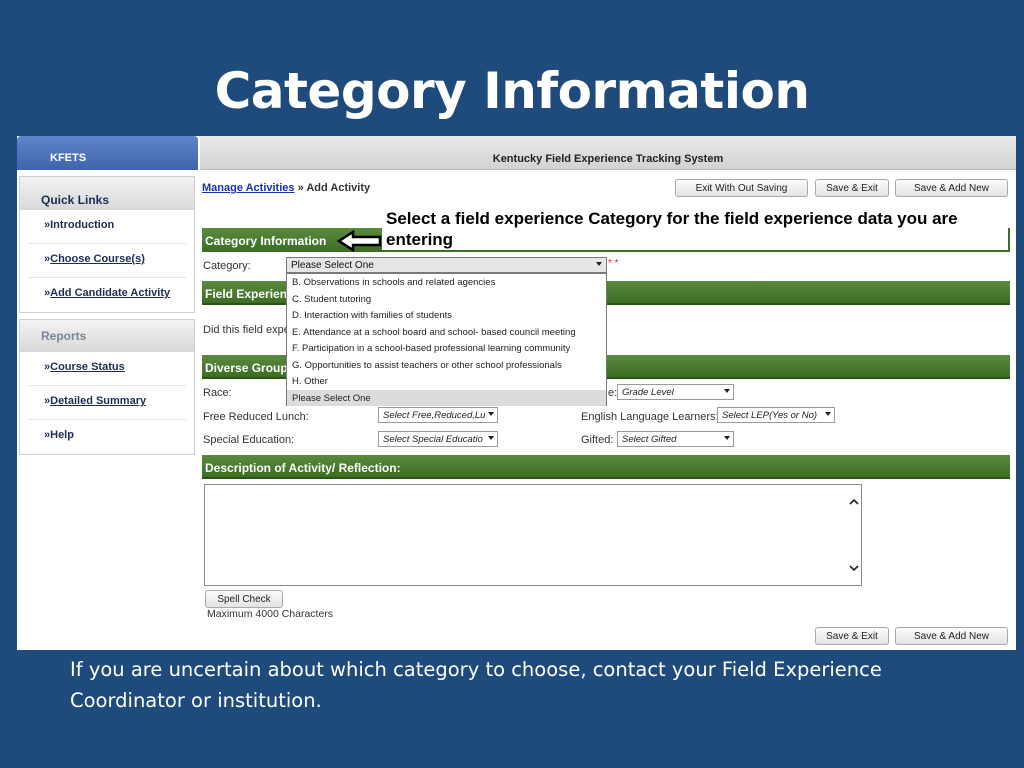 This screenshot has height=768, width=1024. Describe the element at coordinates (512, 91) in the screenshot. I see `slide-title: Category Information` at that location.